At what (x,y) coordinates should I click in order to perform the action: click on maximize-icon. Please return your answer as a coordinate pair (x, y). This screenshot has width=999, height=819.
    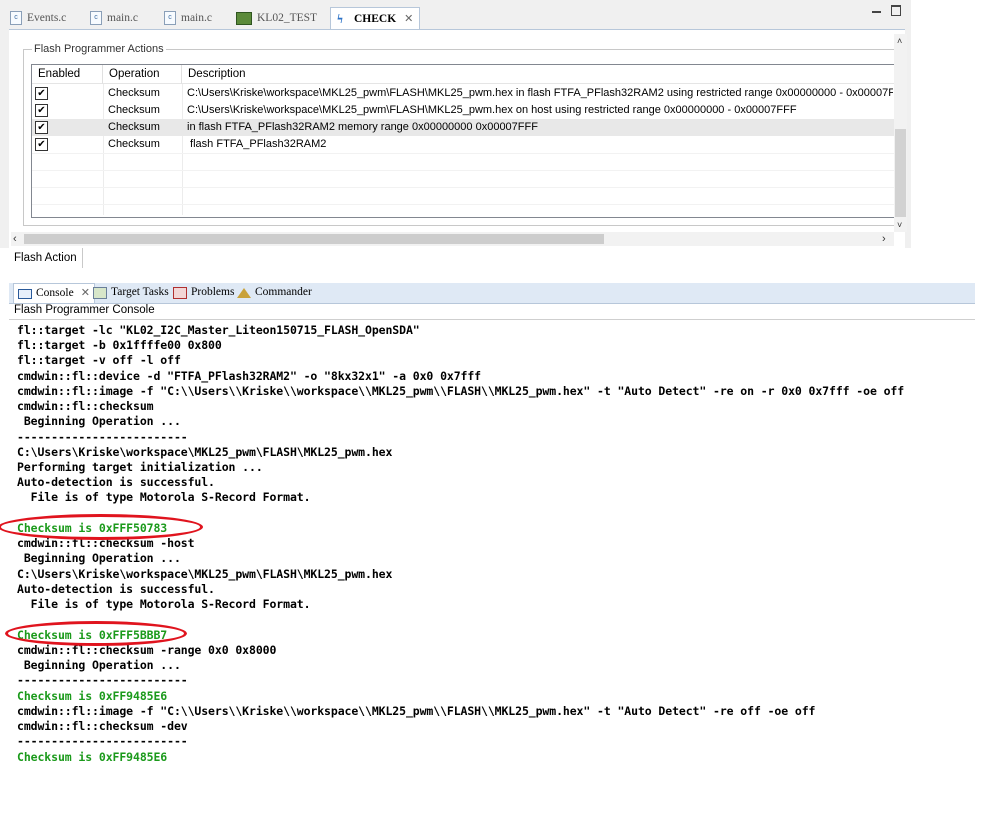
    Looking at the image, I should click on (896, 10).